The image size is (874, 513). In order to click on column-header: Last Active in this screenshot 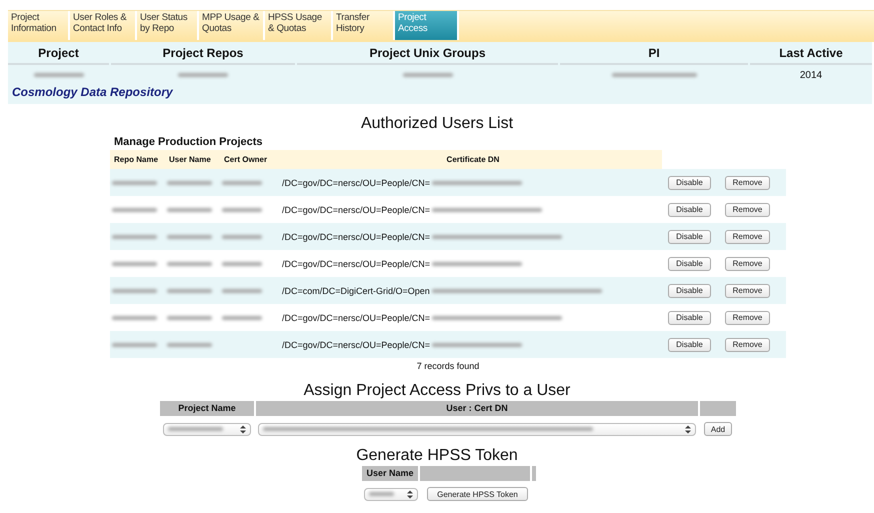, I will do `click(811, 53)`.